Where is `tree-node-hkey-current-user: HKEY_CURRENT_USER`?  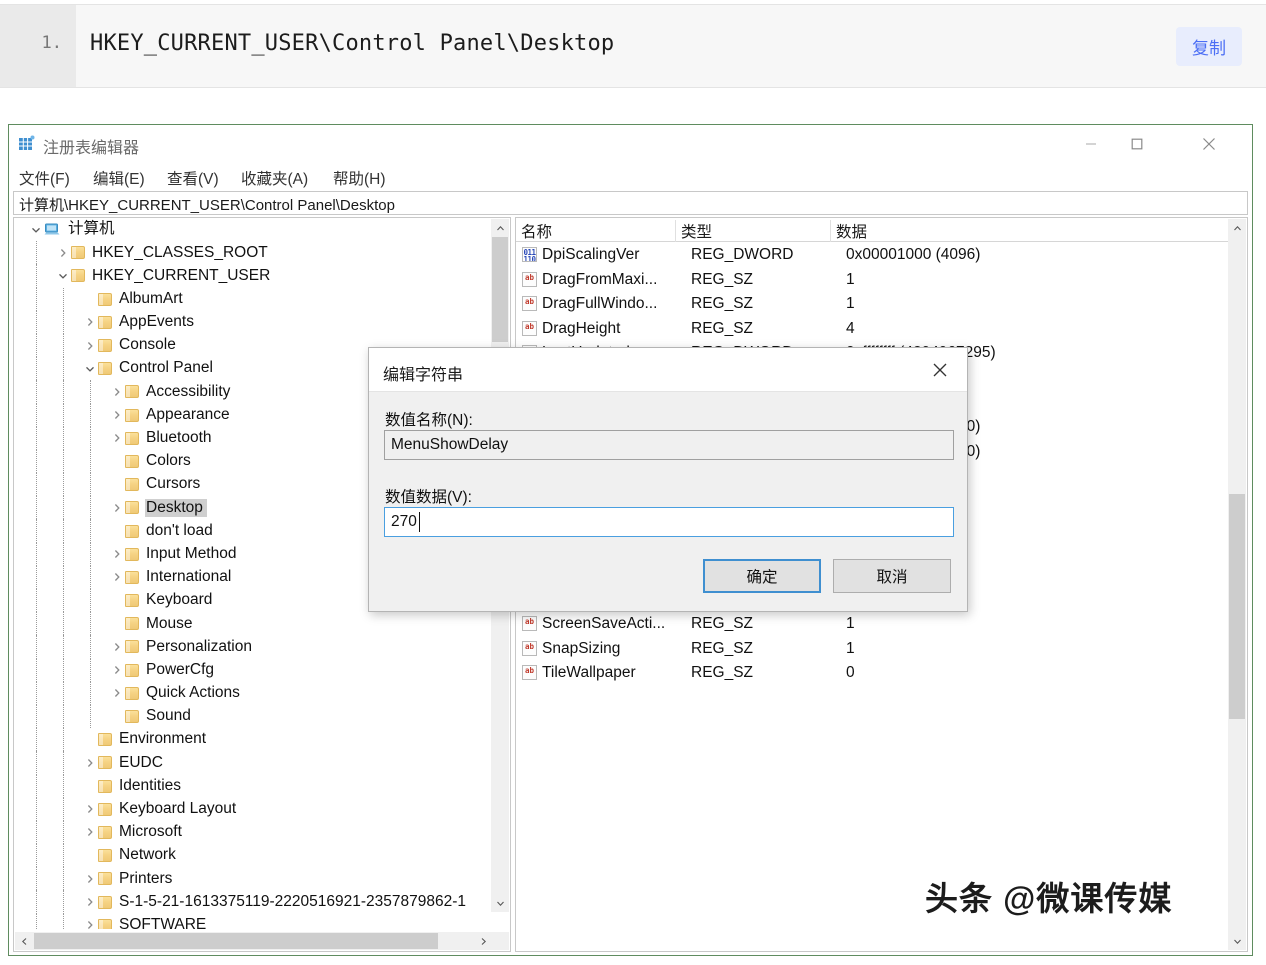
tree-node-hkey-current-user: HKEY_CURRENT_USER is located at coordinates (253, 276).